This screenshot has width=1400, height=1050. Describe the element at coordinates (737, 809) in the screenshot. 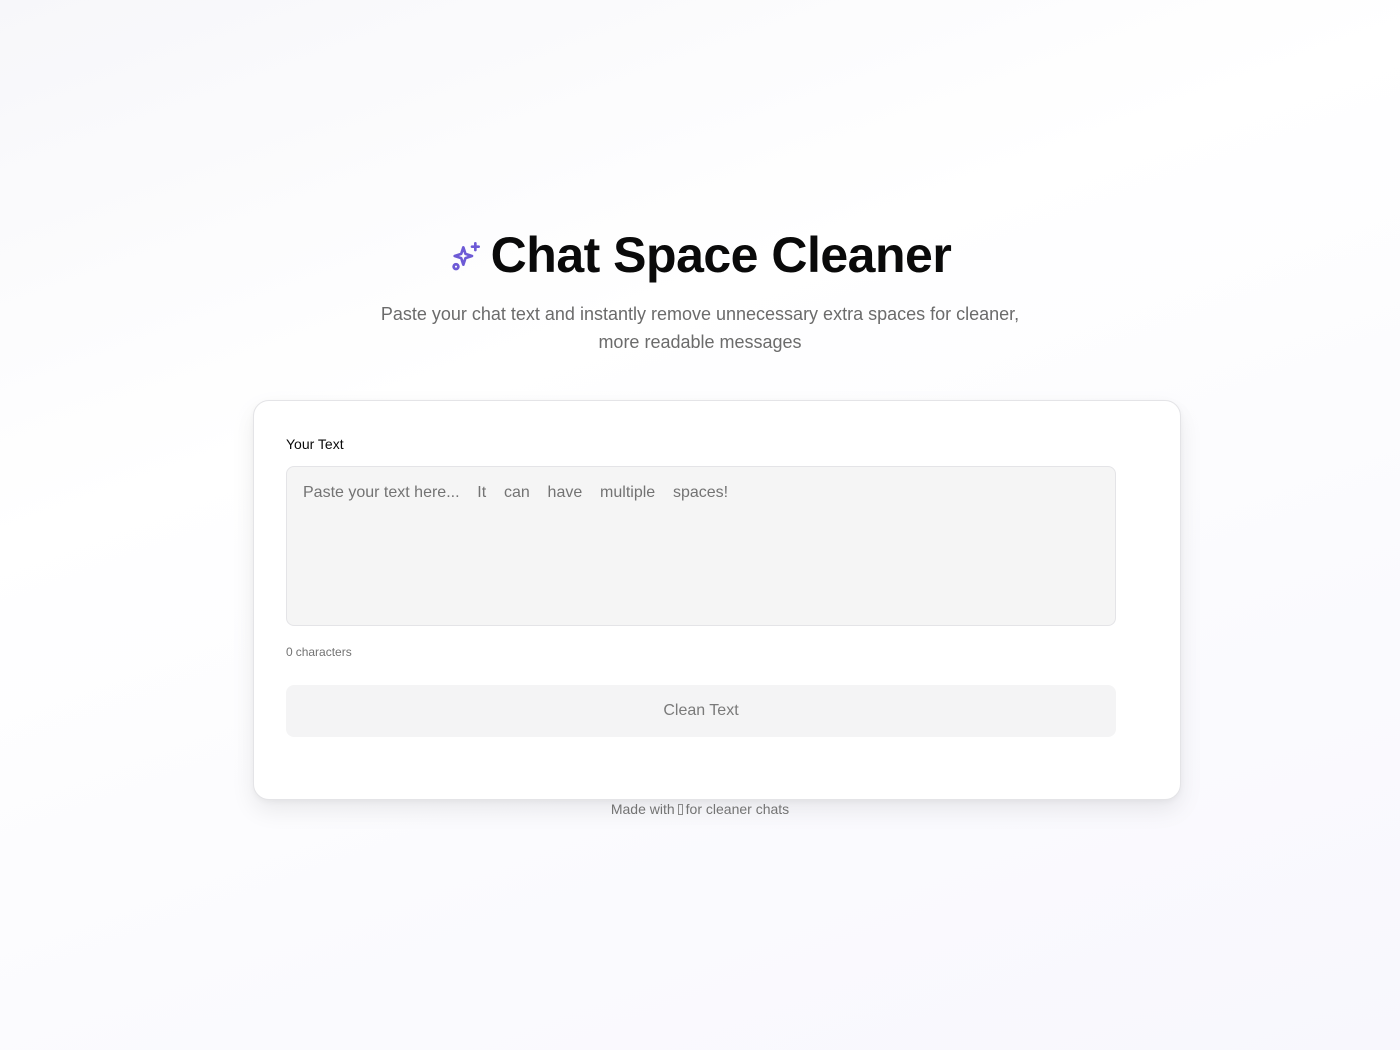

I see `footer-suffix: for cleaner chats` at that location.